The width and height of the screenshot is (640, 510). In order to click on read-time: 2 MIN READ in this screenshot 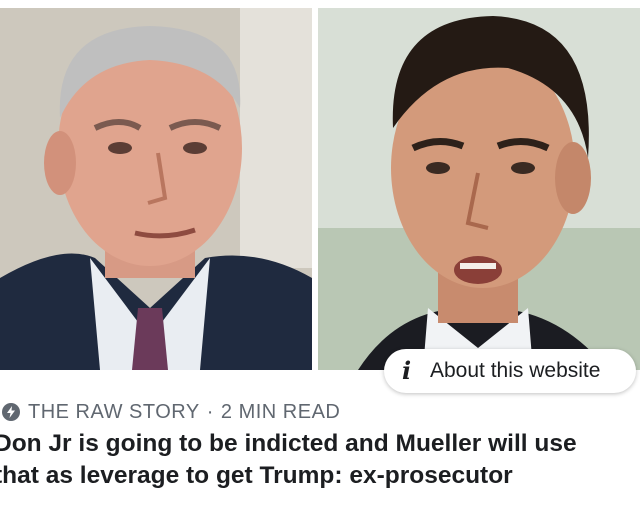, I will do `click(280, 411)`.